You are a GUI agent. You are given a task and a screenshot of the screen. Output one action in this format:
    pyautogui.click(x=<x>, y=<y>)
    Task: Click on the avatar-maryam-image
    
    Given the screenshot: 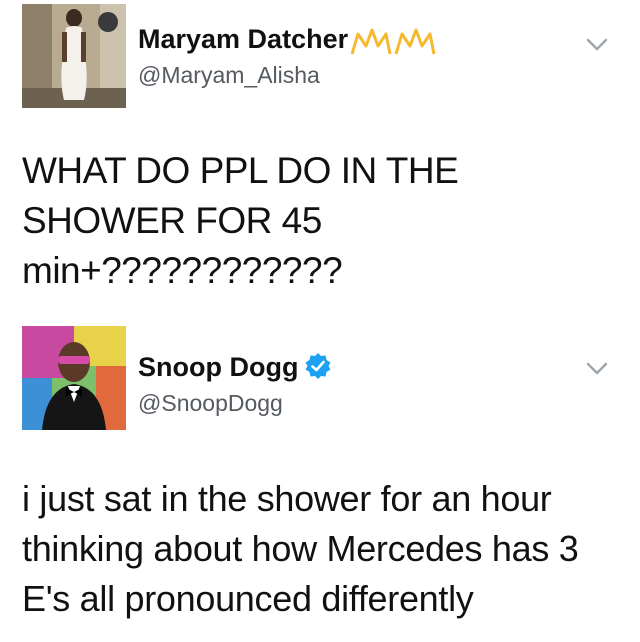 What is the action you would take?
    pyautogui.click(x=74, y=56)
    